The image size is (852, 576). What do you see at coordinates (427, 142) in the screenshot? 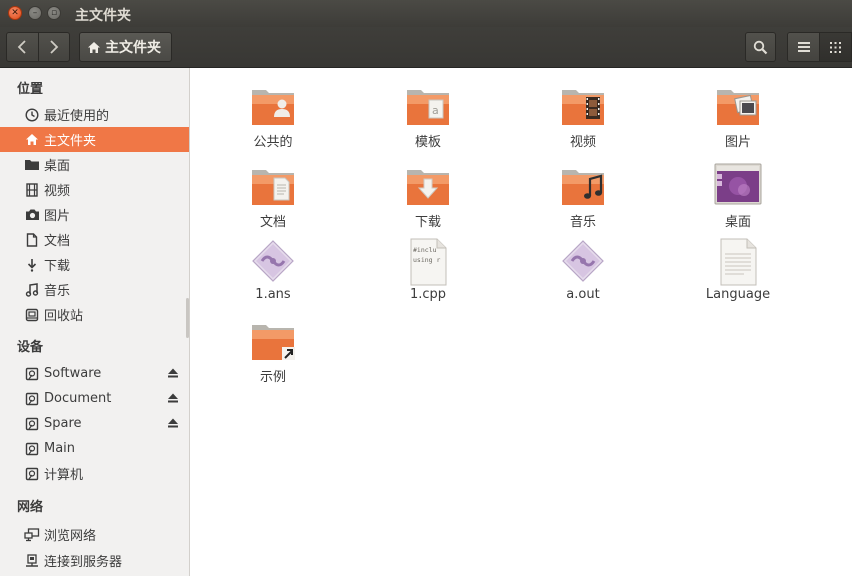
I see `file-label: 模板` at bounding box center [427, 142].